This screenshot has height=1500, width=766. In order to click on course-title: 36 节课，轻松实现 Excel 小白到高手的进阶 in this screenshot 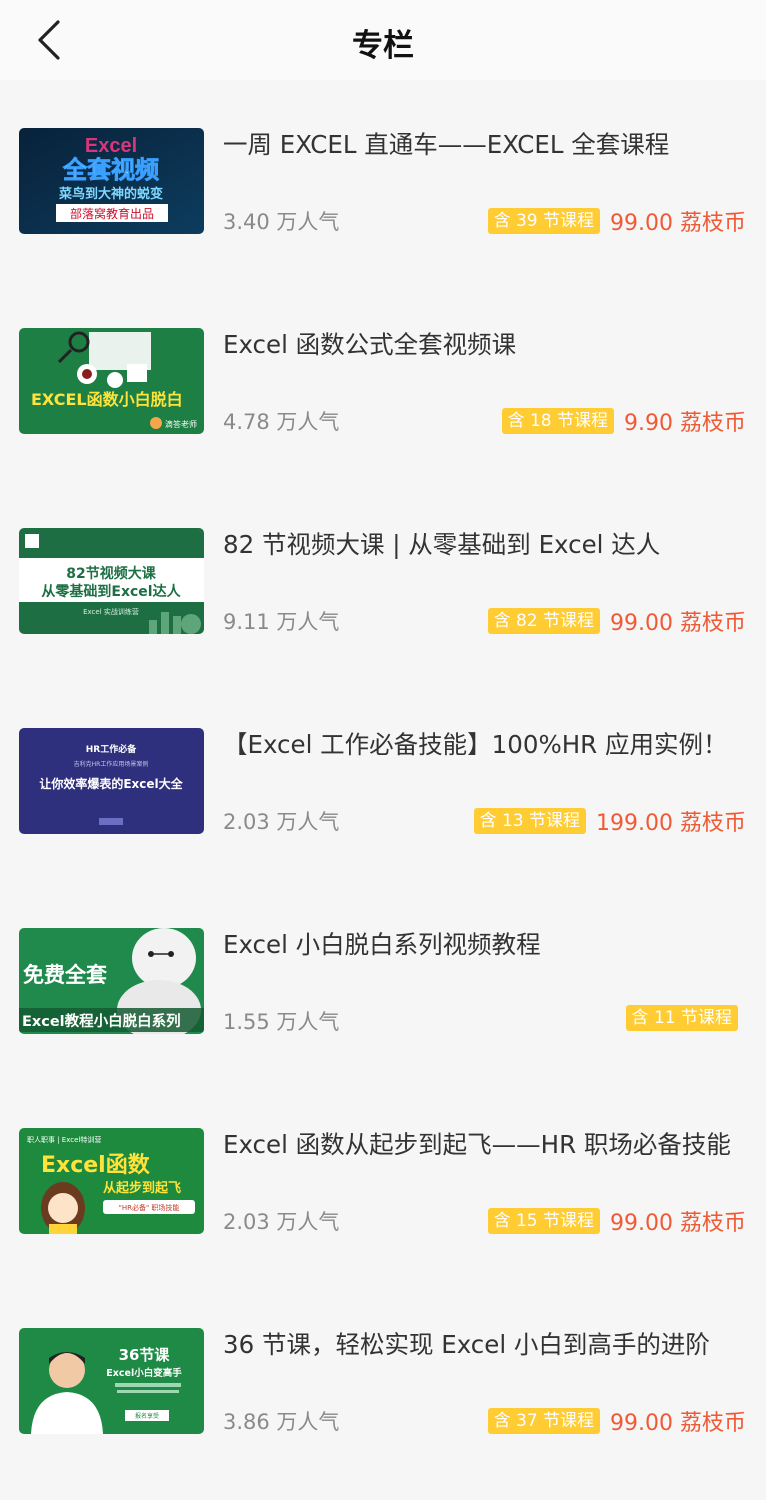, I will do `click(466, 1344)`.